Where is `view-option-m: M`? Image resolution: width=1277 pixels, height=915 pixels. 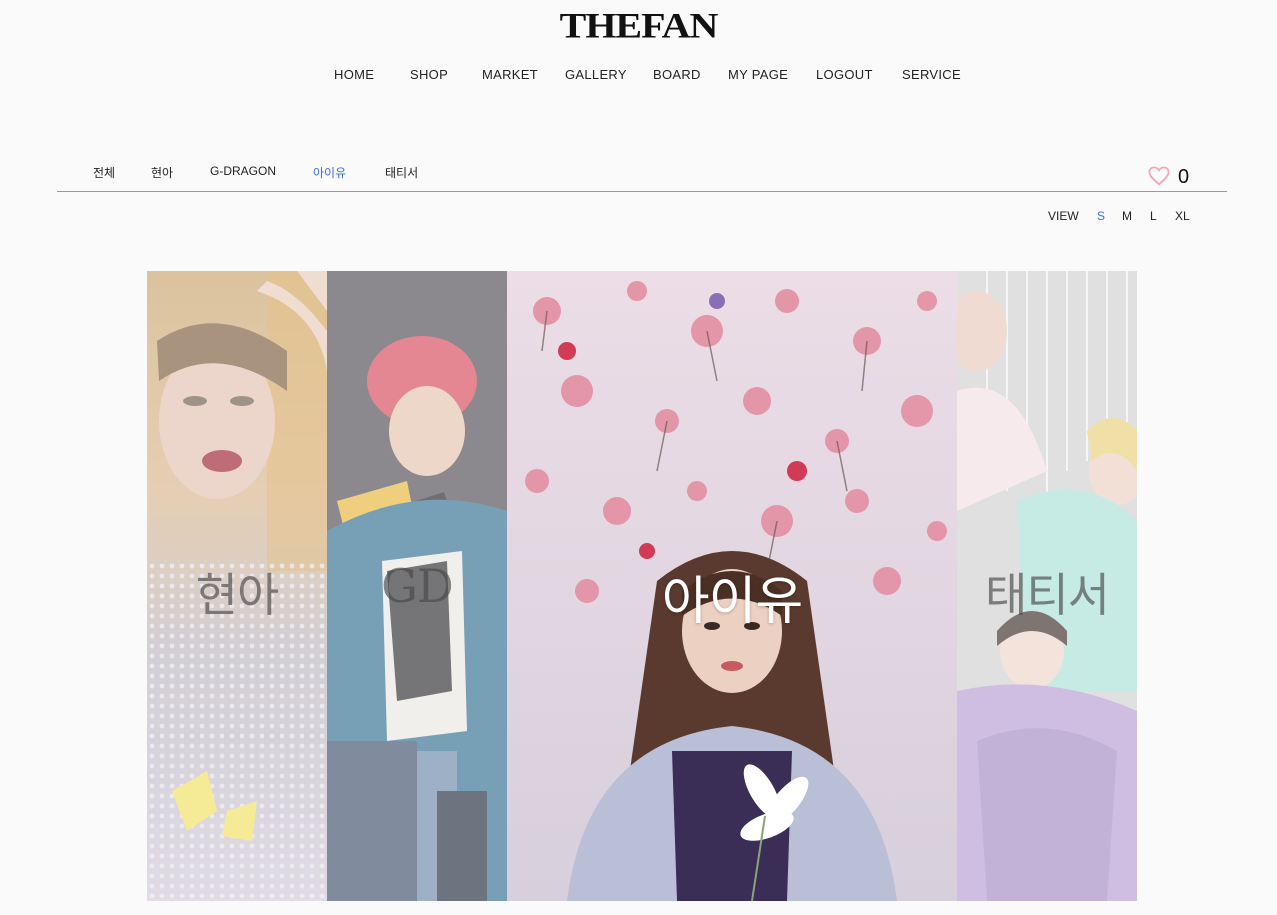 view-option-m: M is located at coordinates (1127, 216).